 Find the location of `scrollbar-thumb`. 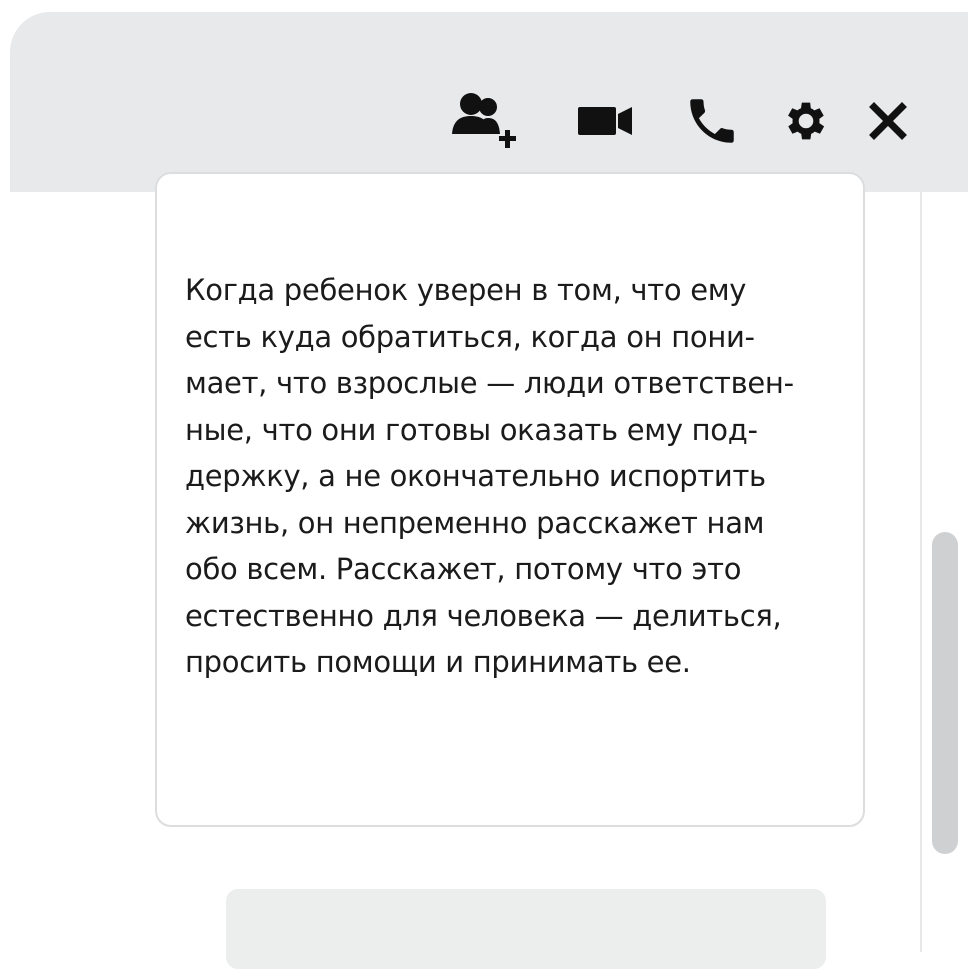

scrollbar-thumb is located at coordinates (945, 693).